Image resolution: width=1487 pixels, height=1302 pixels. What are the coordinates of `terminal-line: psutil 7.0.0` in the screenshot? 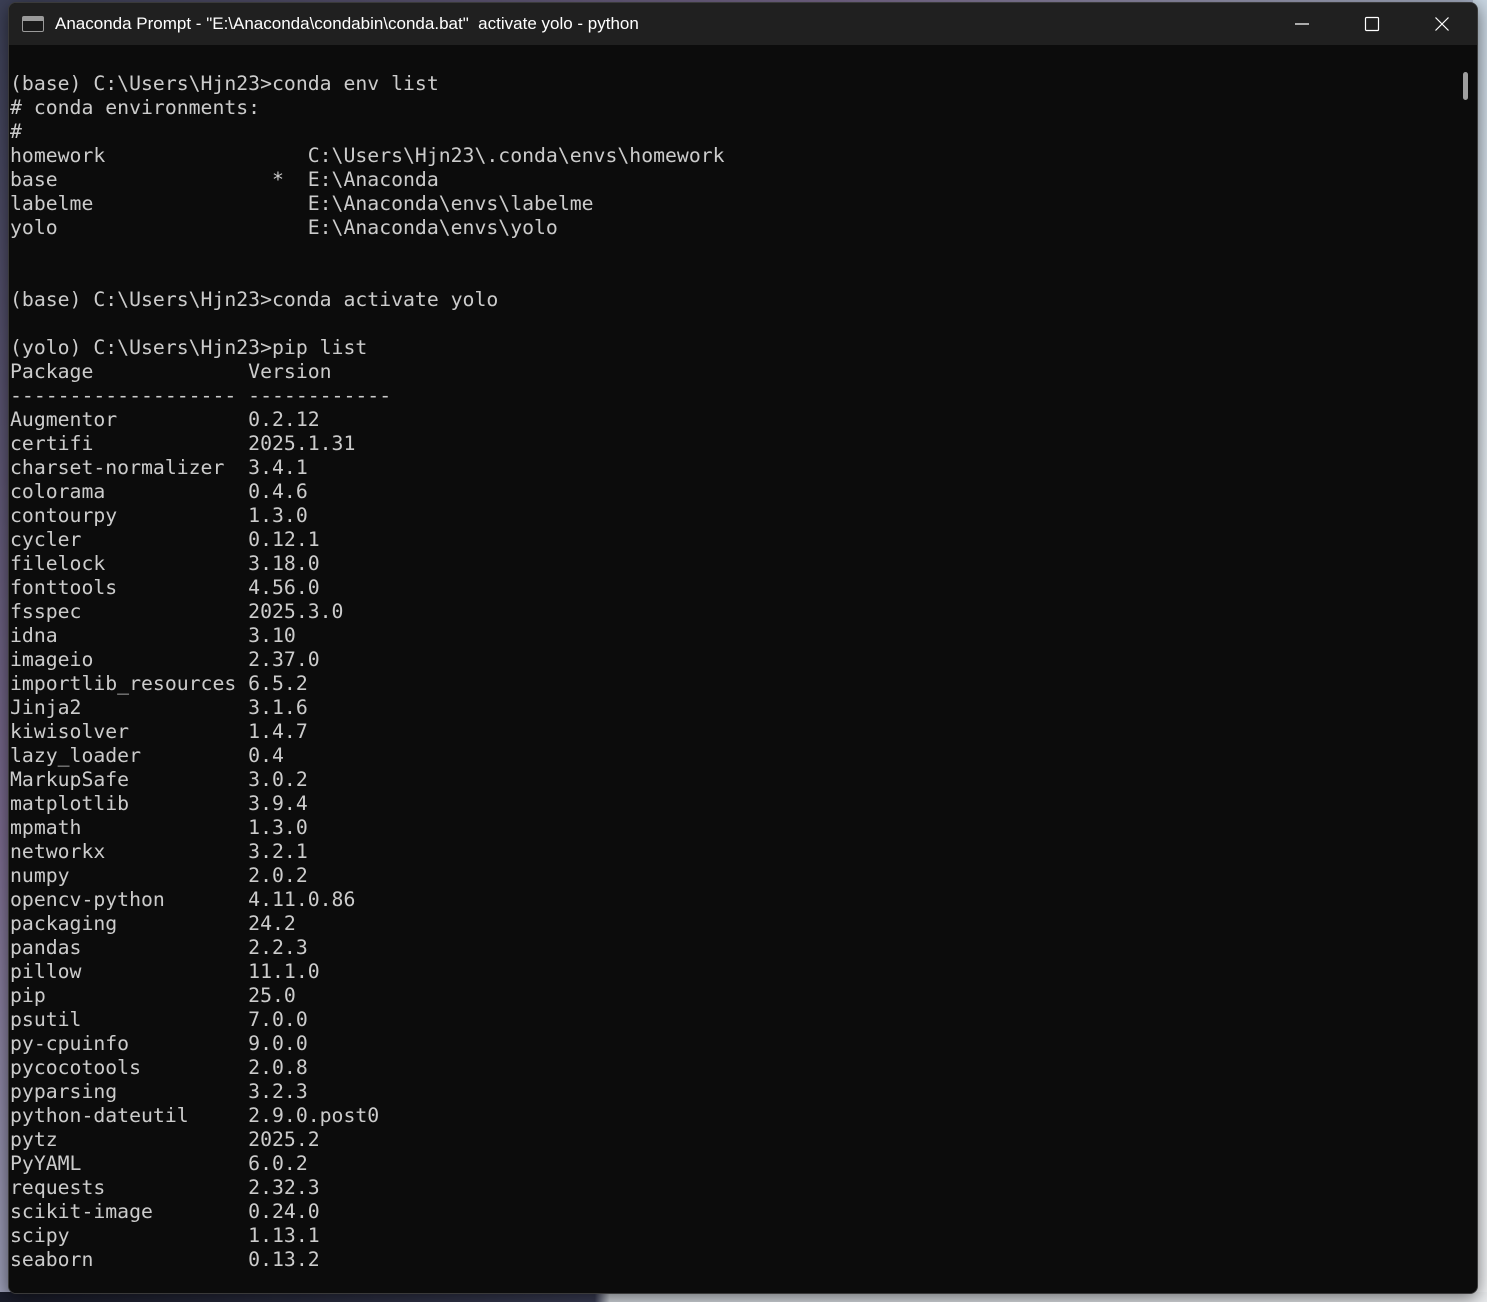 It's located at (159, 1019).